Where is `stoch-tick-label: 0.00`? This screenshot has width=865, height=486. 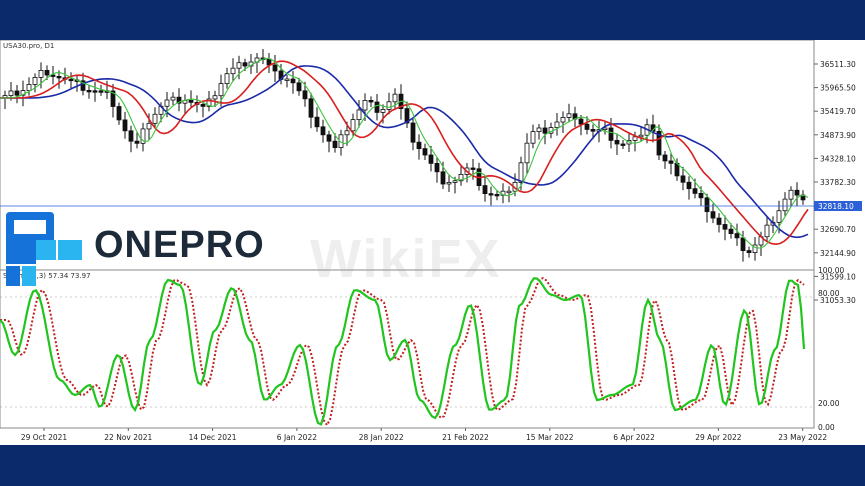
stoch-tick-label: 0.00 is located at coordinates (826, 427).